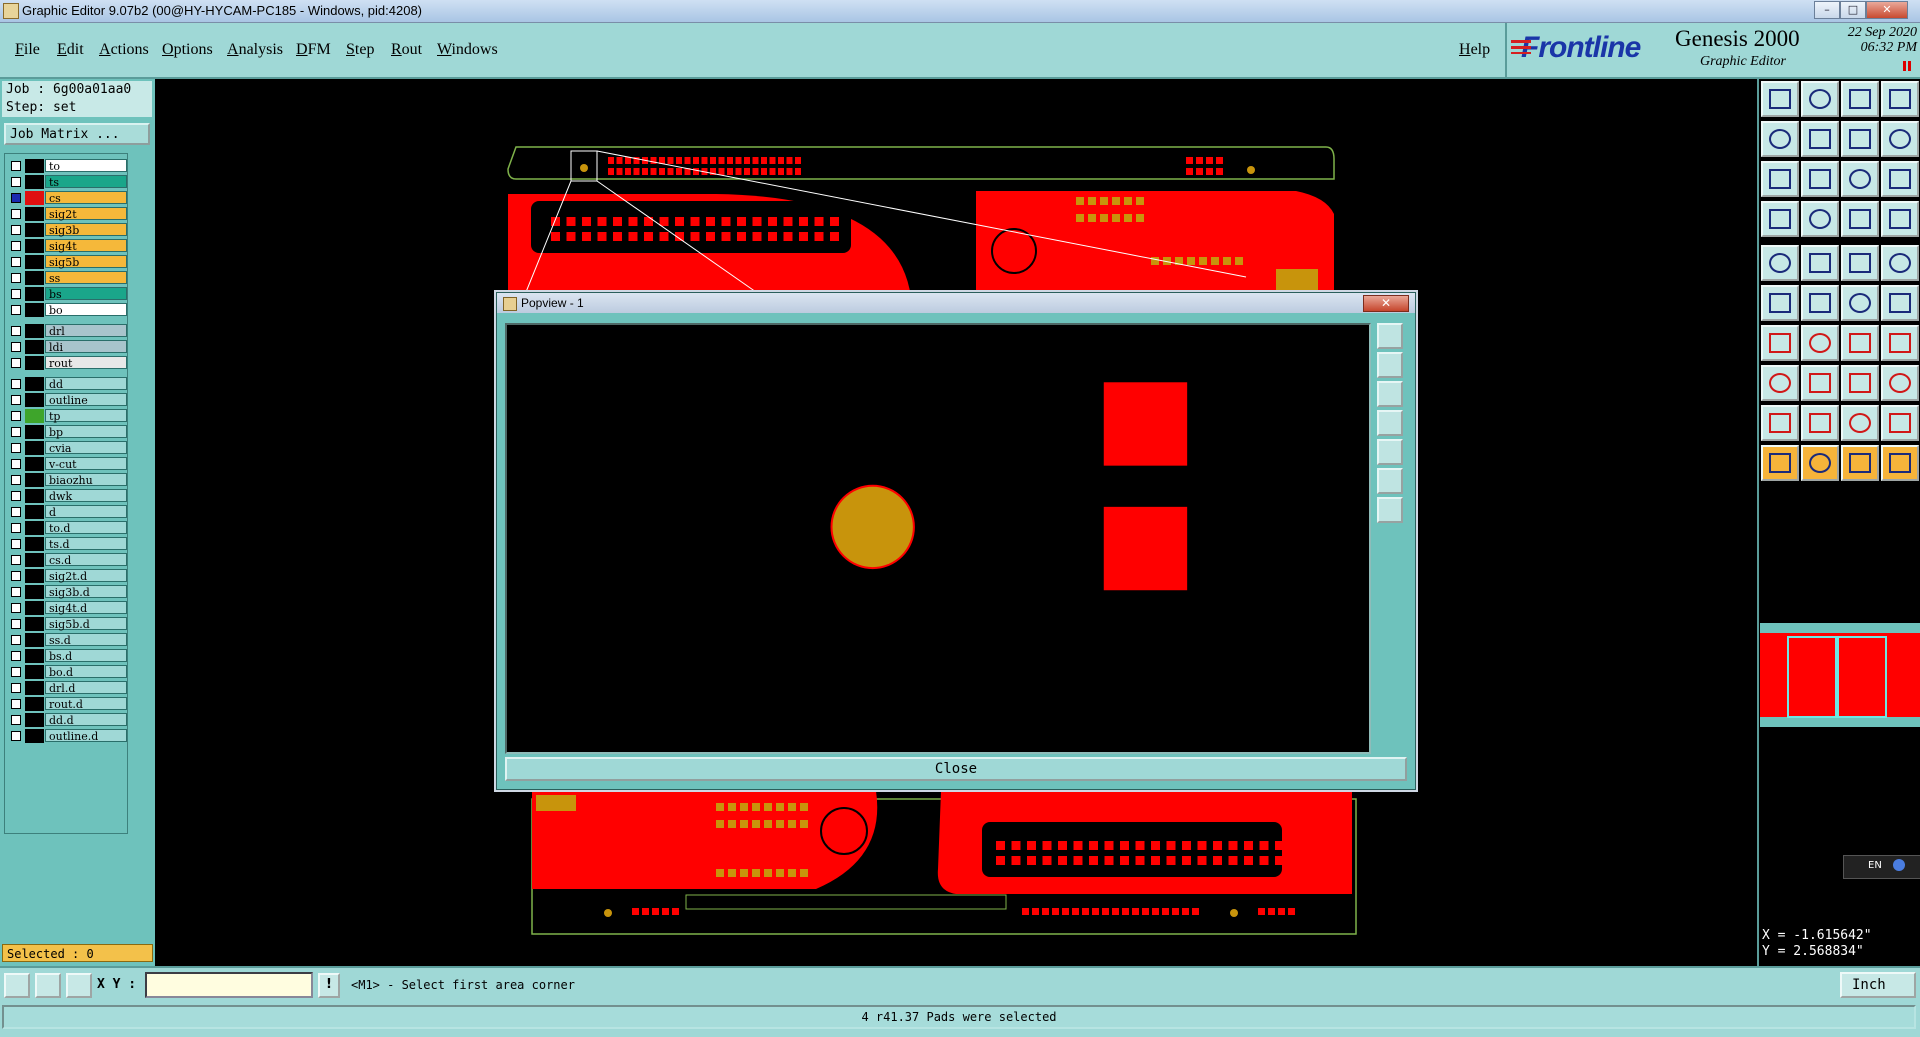  What do you see at coordinates (67, 278) in the screenshot?
I see `layer-row-ss: ss` at bounding box center [67, 278].